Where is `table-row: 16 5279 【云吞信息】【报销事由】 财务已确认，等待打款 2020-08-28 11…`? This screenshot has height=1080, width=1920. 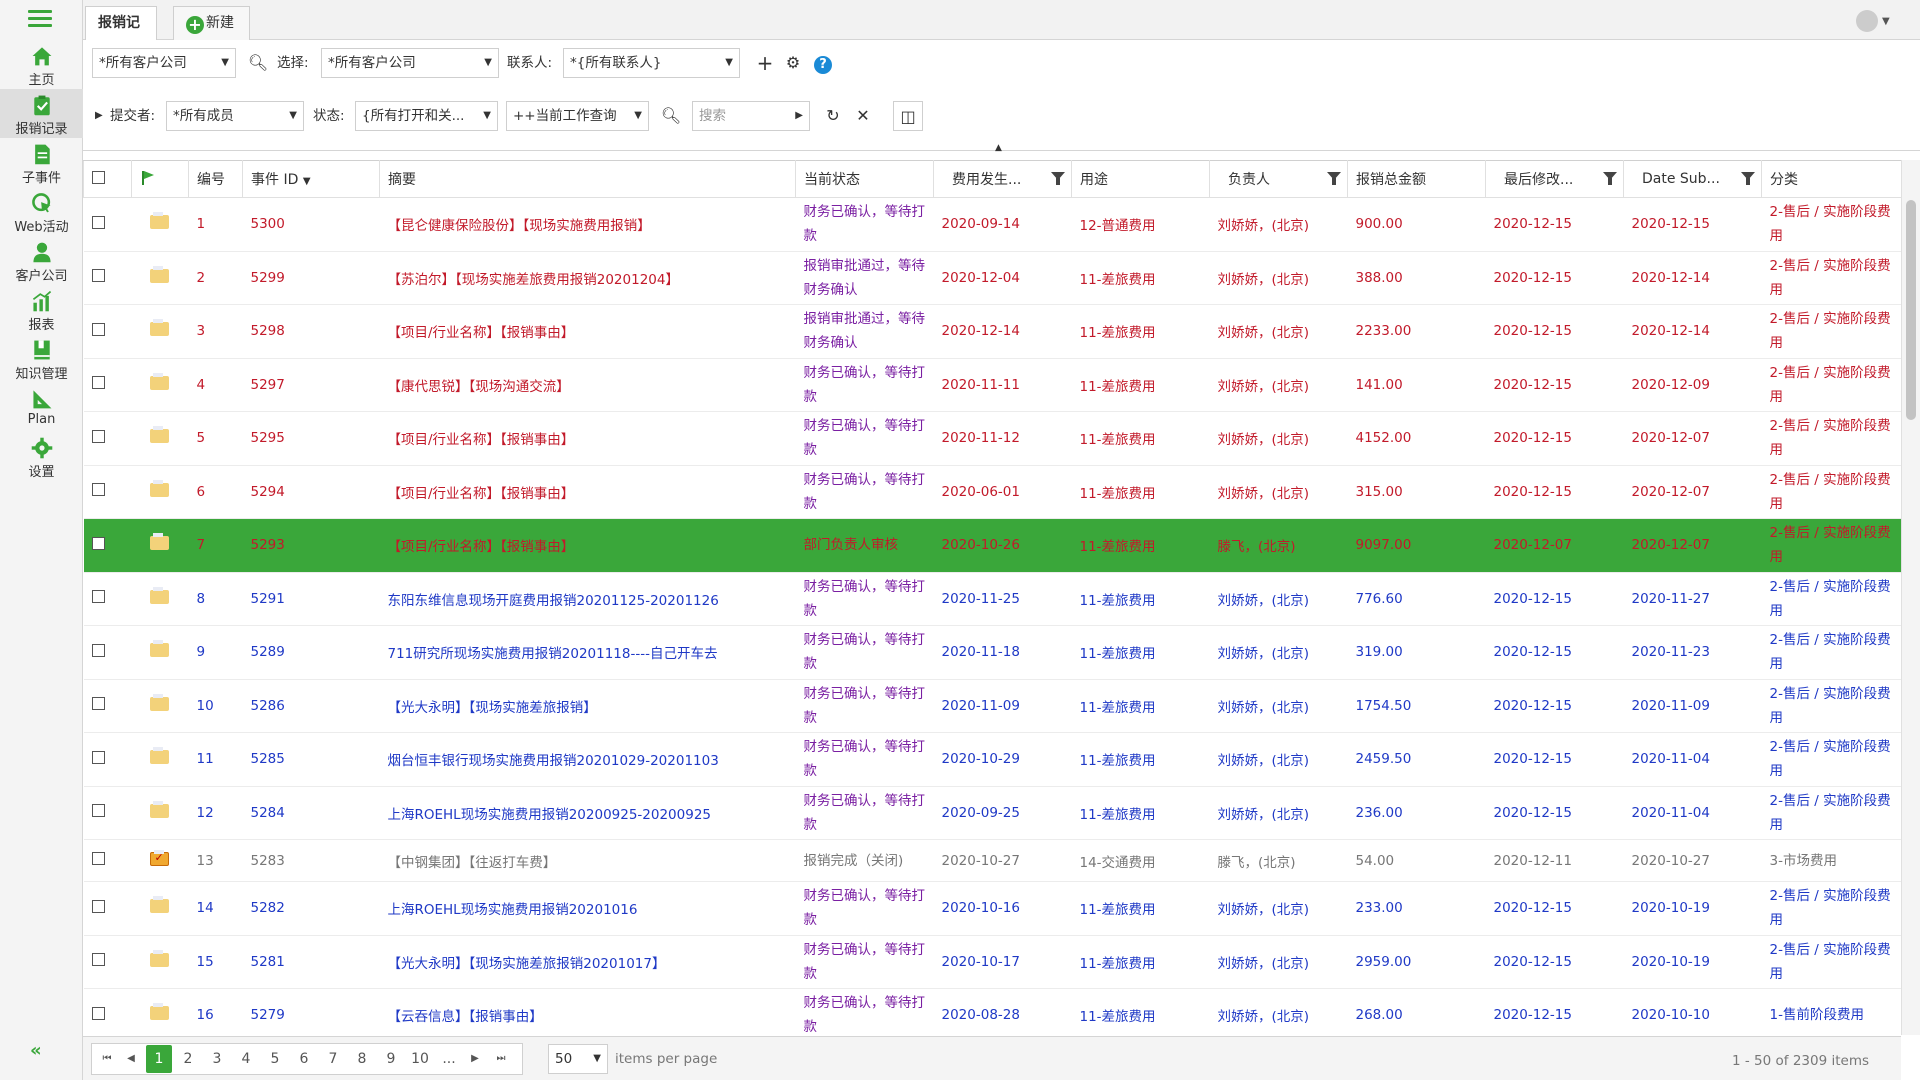 table-row: 16 5279 【云吞信息】【报销事由】 财务已确认，等待打款 2020-08-28 11… is located at coordinates (992, 1011).